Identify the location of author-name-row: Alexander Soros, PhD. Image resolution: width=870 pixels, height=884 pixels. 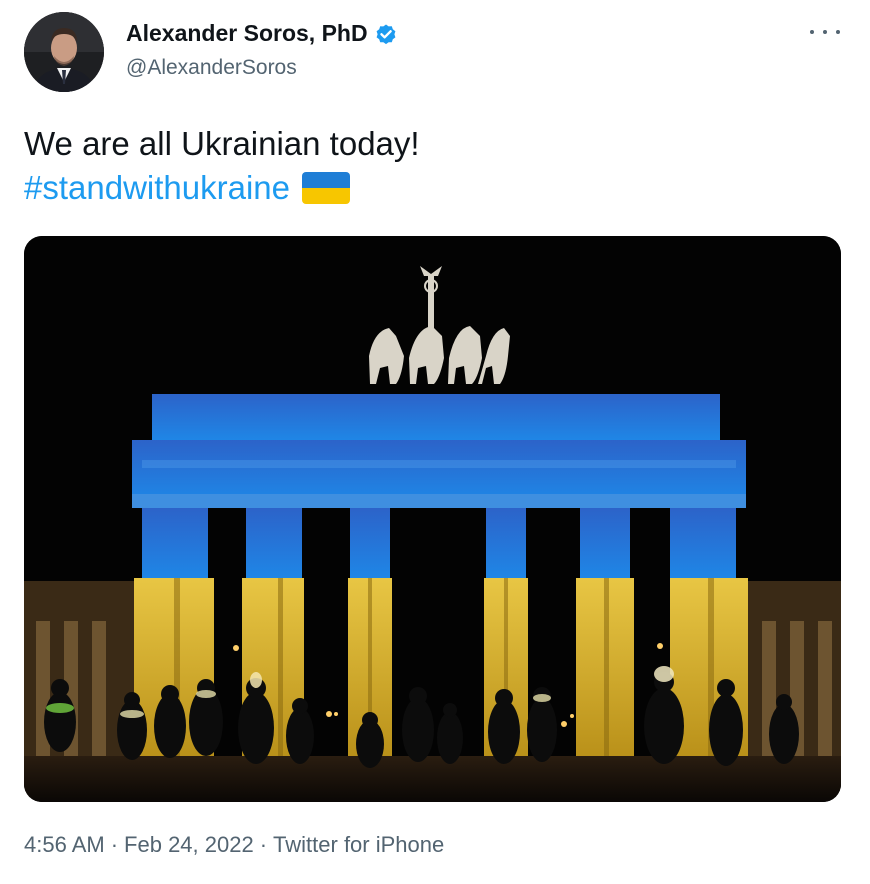
(262, 33).